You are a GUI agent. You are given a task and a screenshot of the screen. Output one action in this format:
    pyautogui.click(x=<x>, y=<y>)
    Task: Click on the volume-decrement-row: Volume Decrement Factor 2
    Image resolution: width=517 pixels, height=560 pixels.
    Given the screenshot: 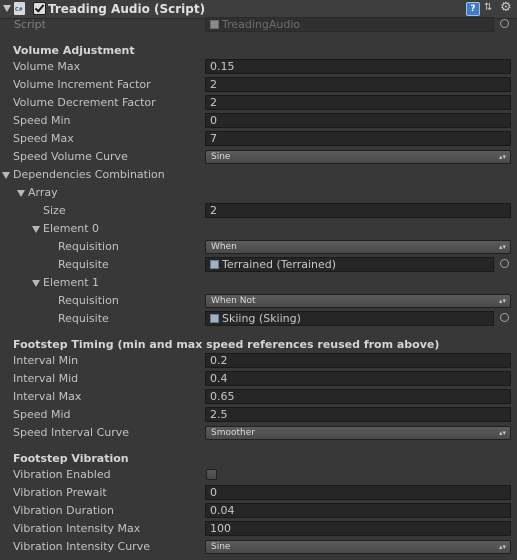 What is the action you would take?
    pyautogui.click(x=258, y=103)
    